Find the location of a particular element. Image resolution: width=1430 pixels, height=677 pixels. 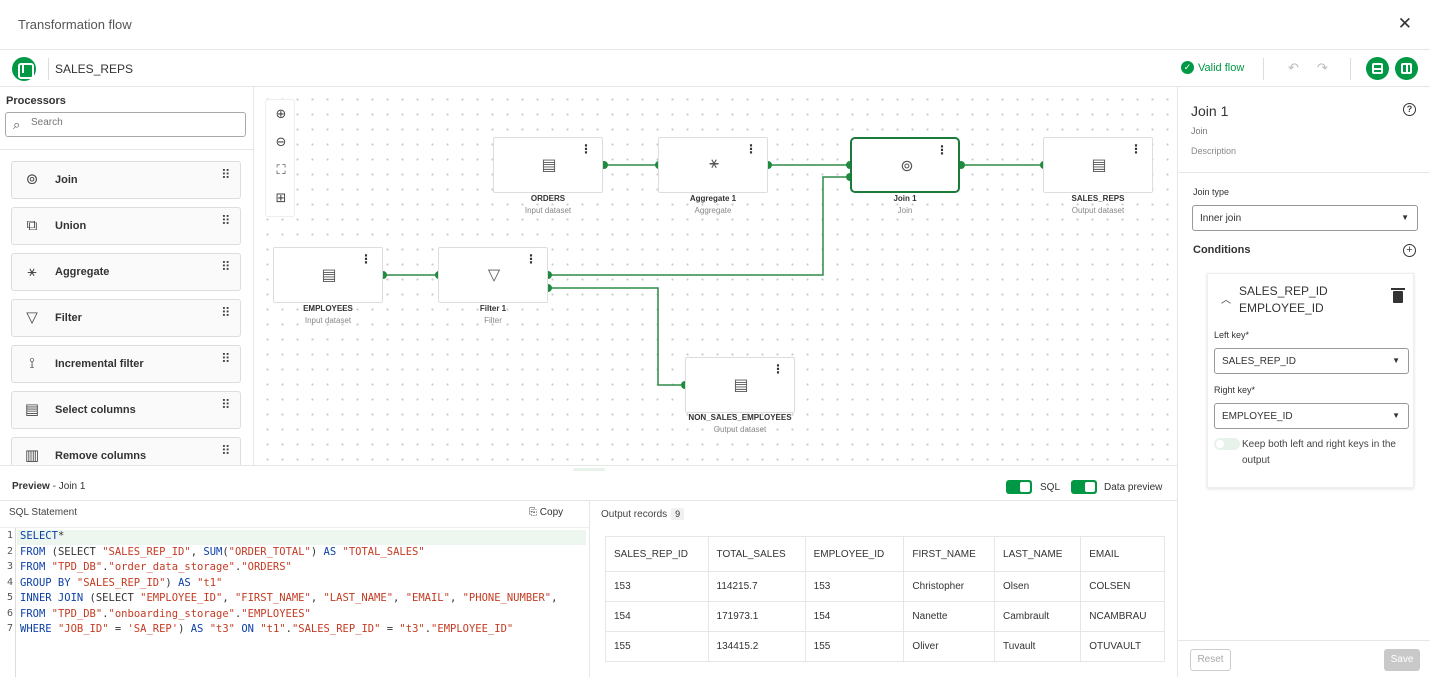

description-field: Description is located at coordinates (1213, 151).